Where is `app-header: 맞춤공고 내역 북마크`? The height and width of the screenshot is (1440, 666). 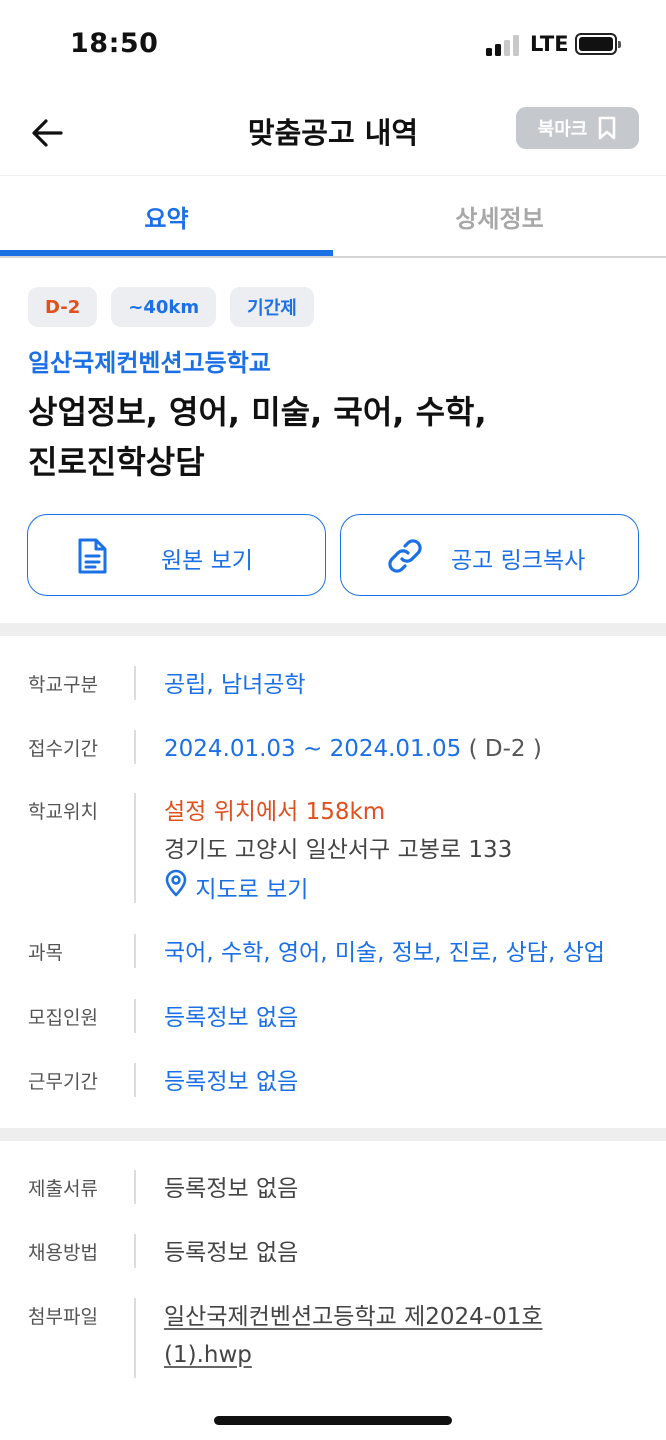 app-header: 맞춤공고 내역 북마크 is located at coordinates (333, 133).